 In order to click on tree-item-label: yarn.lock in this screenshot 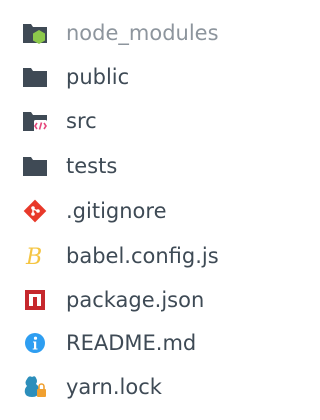, I will do `click(114, 386)`.